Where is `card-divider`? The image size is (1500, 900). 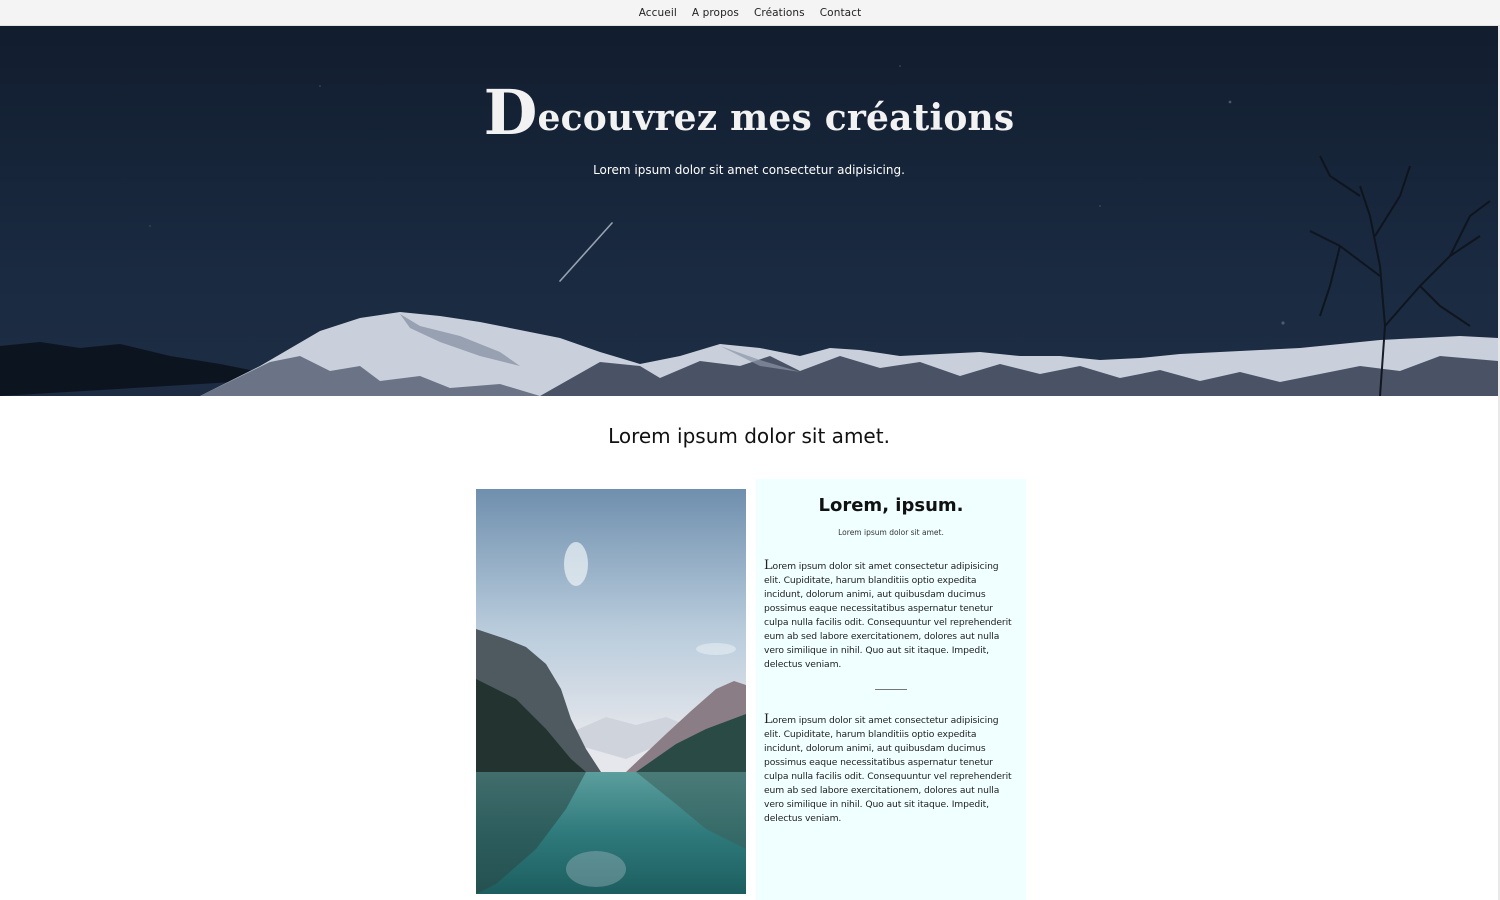
card-divider is located at coordinates (891, 689).